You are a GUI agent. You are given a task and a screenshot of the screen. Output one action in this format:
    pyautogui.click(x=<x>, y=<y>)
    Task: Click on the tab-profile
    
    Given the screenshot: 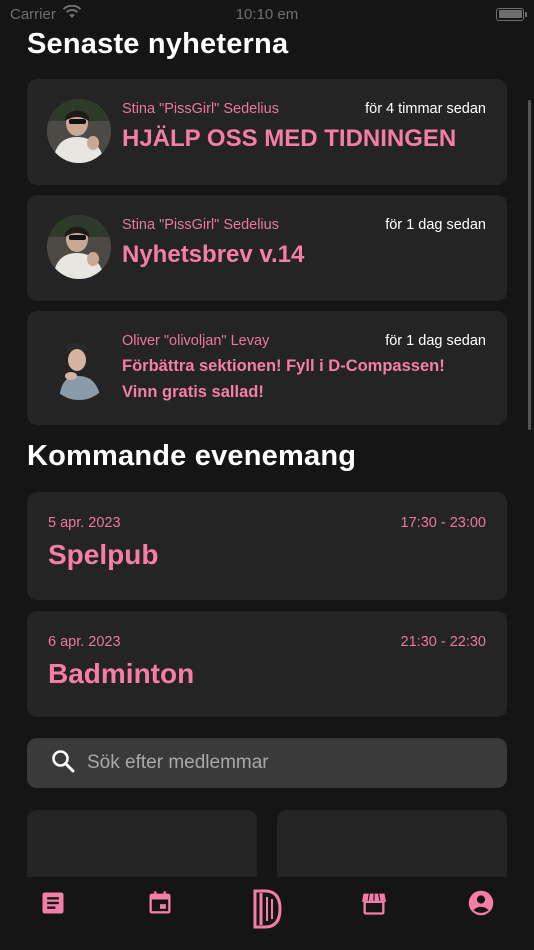 What is the action you would take?
    pyautogui.click(x=481, y=914)
    